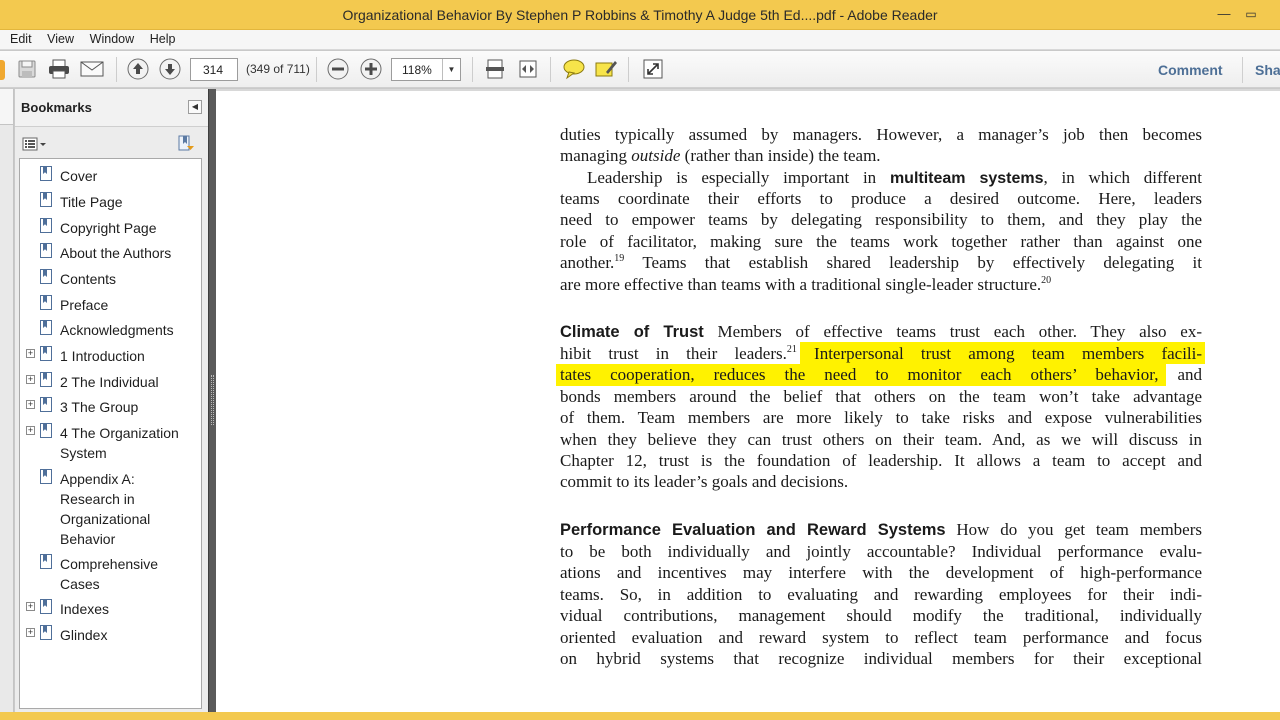  I want to click on highlight-icon, so click(606, 69).